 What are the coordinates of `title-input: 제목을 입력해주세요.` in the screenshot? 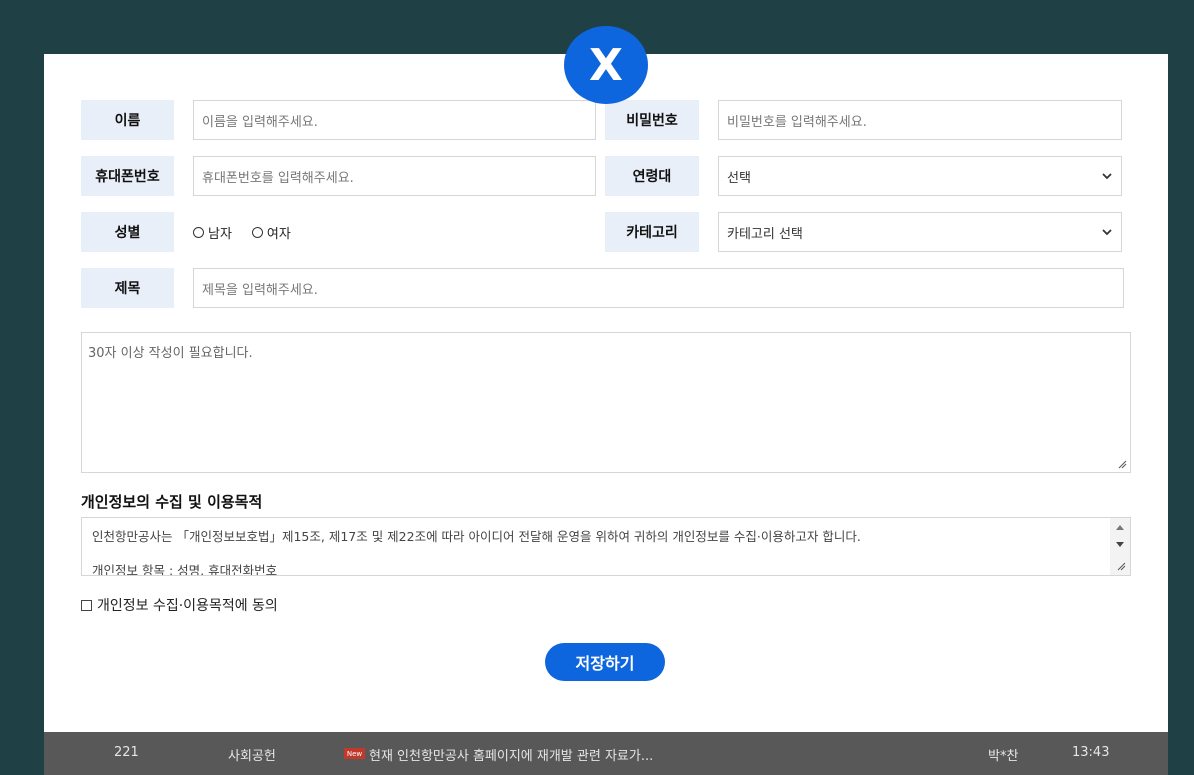 It's located at (658, 288).